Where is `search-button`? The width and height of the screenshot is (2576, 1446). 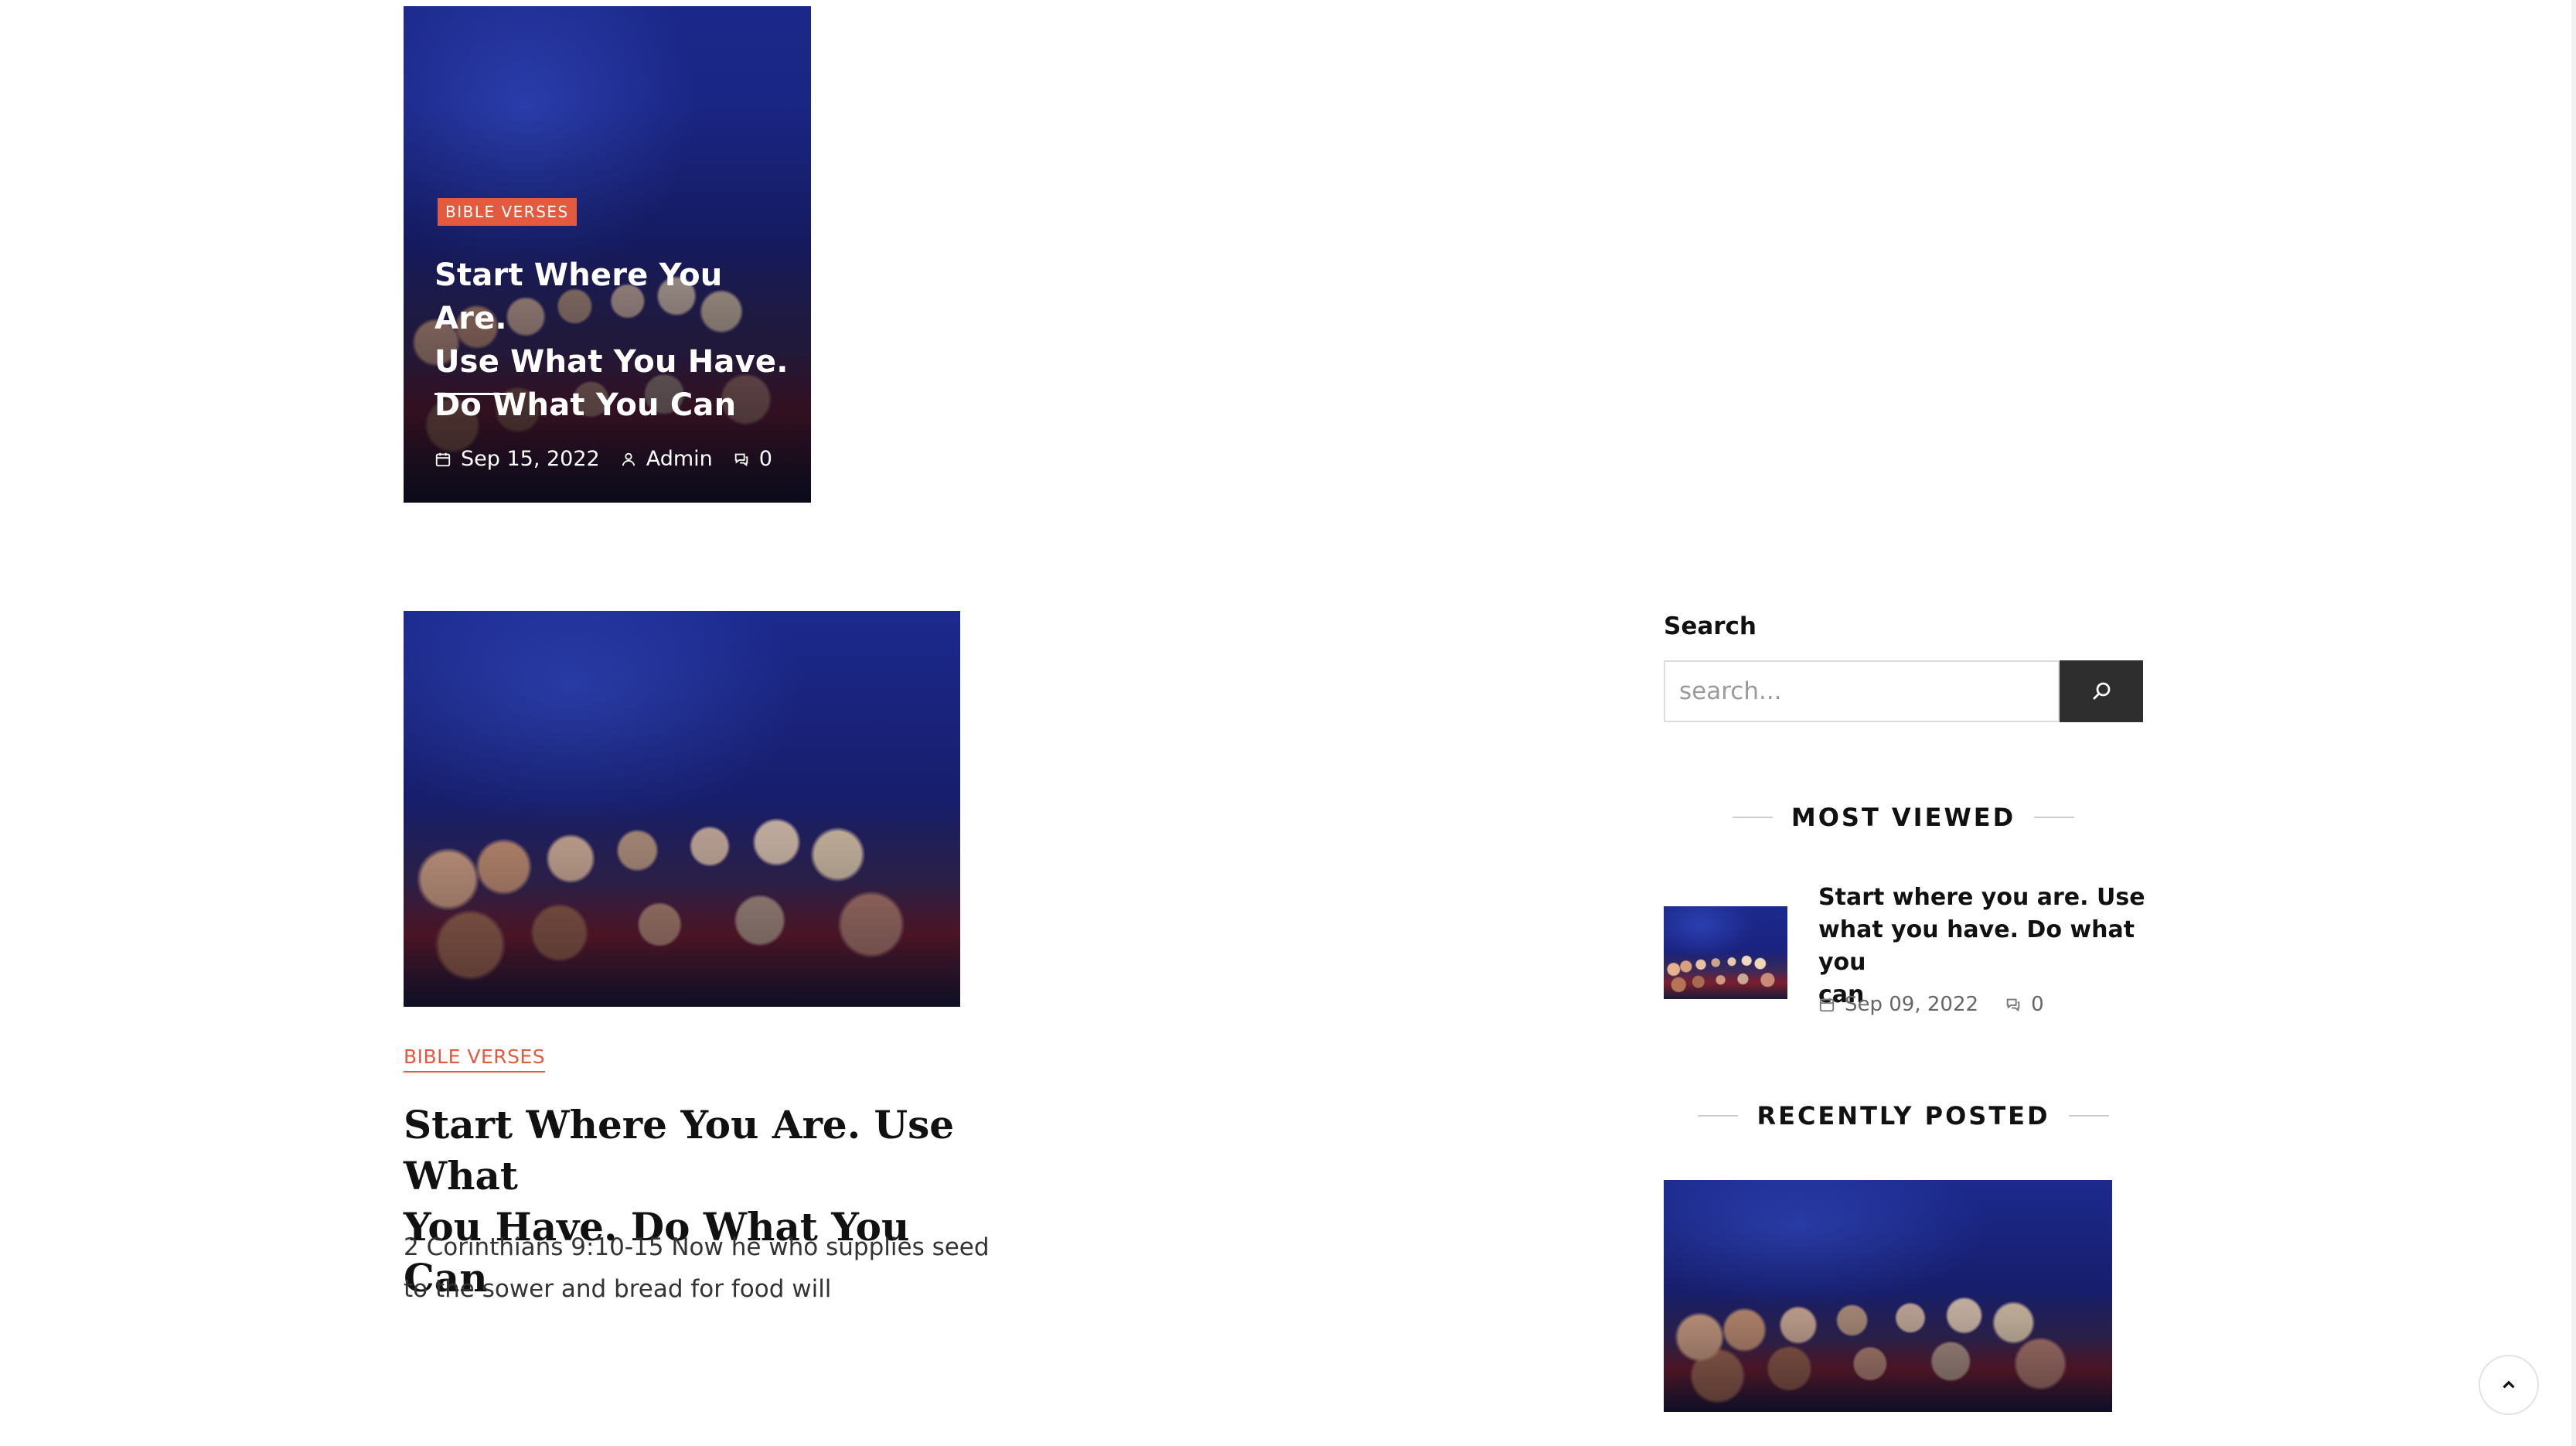 search-button is located at coordinates (2101, 691).